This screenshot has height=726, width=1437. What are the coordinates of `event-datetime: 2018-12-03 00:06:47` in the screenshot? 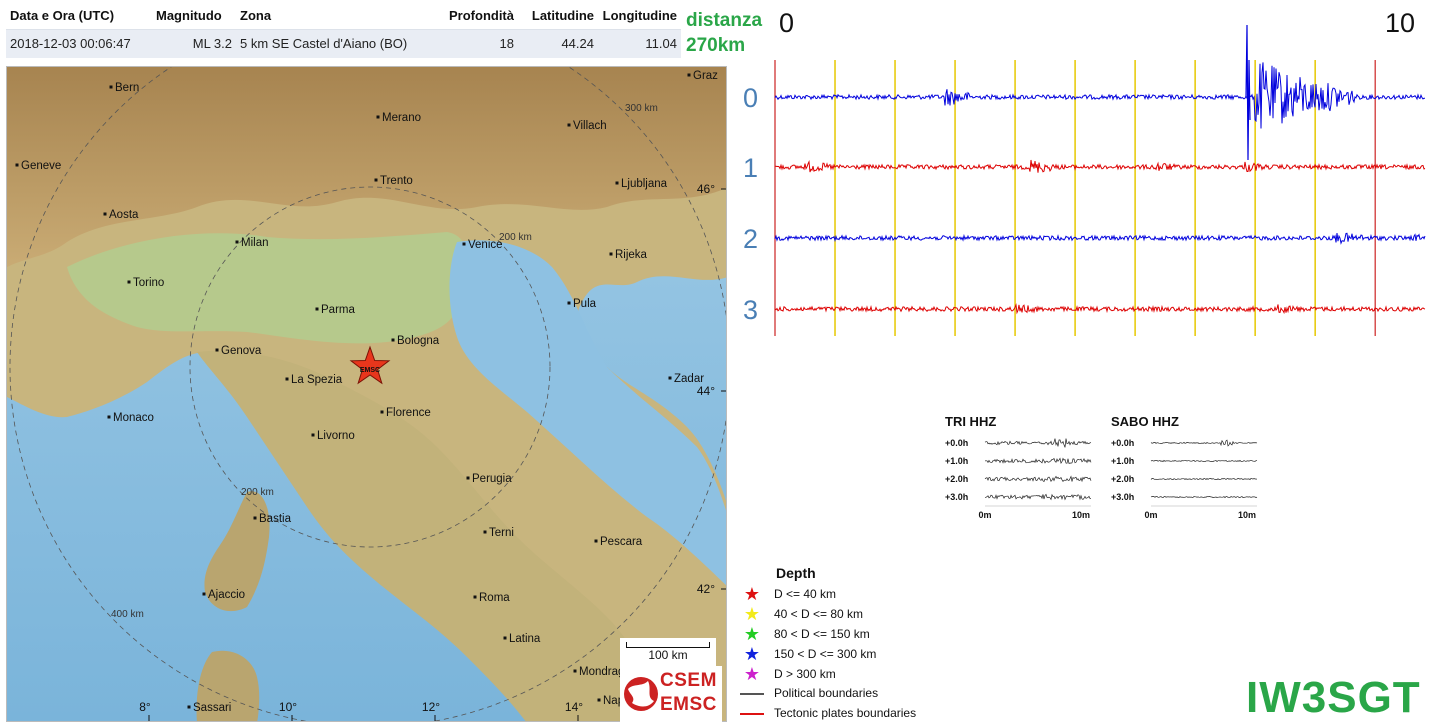 It's located at (79, 43).